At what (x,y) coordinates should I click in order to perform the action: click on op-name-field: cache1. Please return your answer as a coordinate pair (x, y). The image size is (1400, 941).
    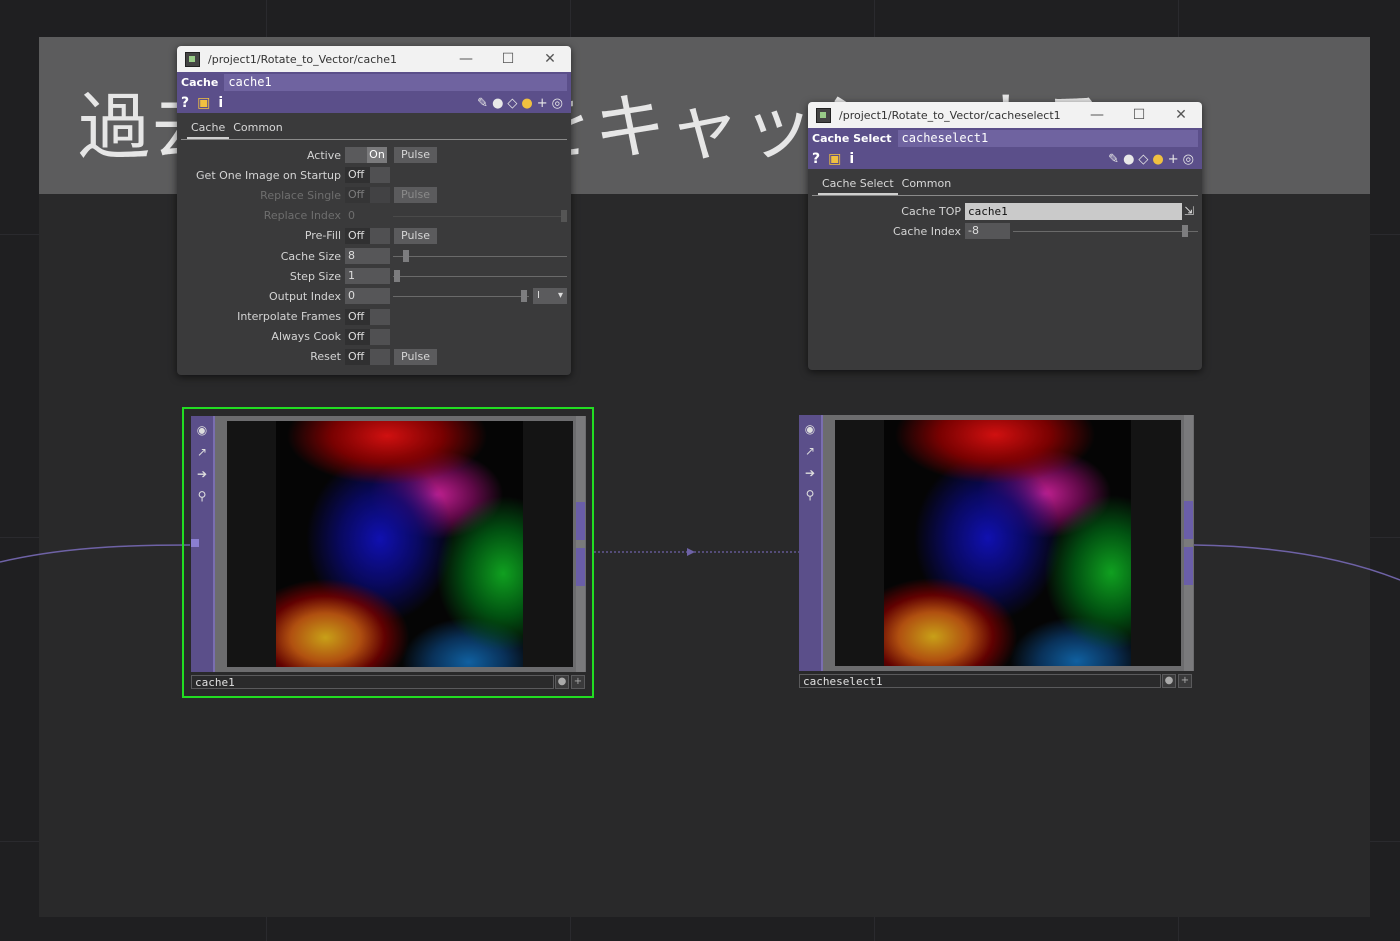
    Looking at the image, I should click on (395, 82).